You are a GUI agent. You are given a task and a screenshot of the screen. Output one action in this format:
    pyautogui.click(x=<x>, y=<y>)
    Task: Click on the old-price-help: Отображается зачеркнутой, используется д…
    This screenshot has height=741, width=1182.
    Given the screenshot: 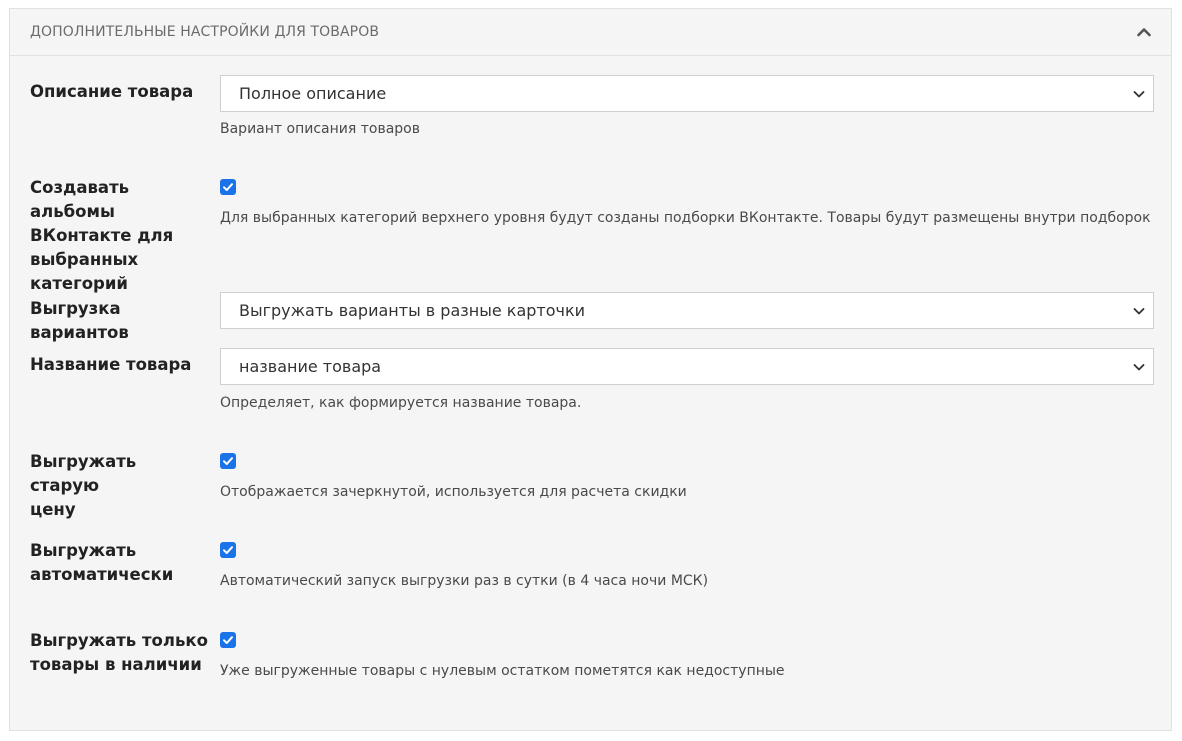 What is the action you would take?
    pyautogui.click(x=453, y=492)
    